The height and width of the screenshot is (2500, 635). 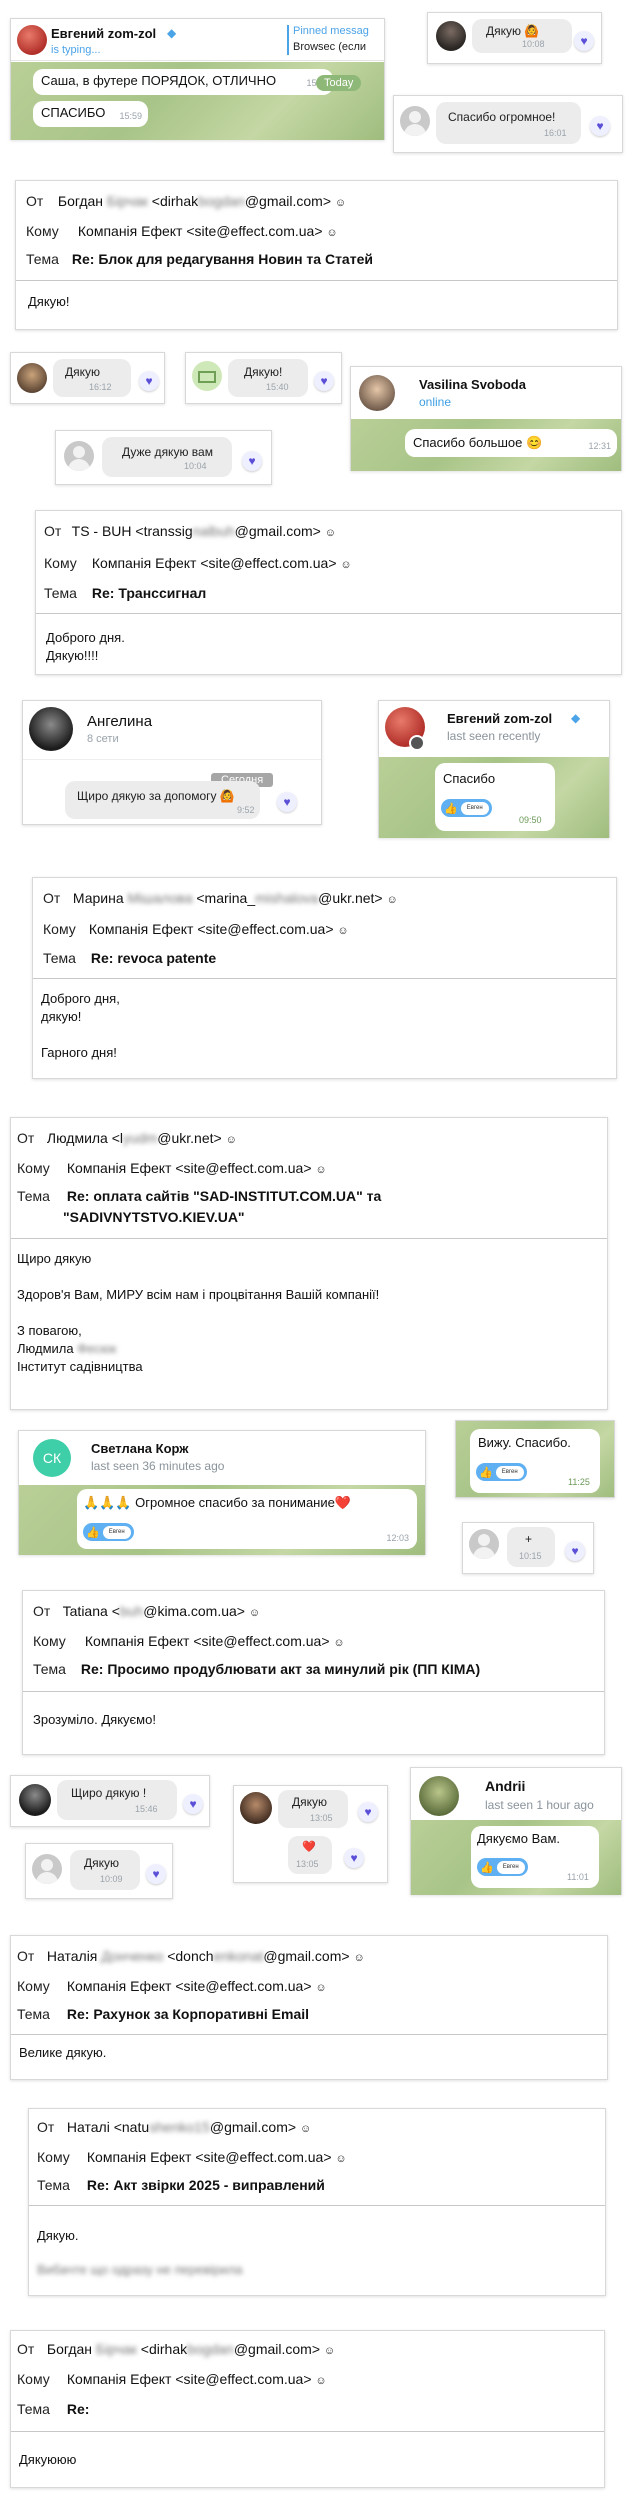 I want to click on message-bubble: Дякую 🙆 10:08, so click(x=522, y=36).